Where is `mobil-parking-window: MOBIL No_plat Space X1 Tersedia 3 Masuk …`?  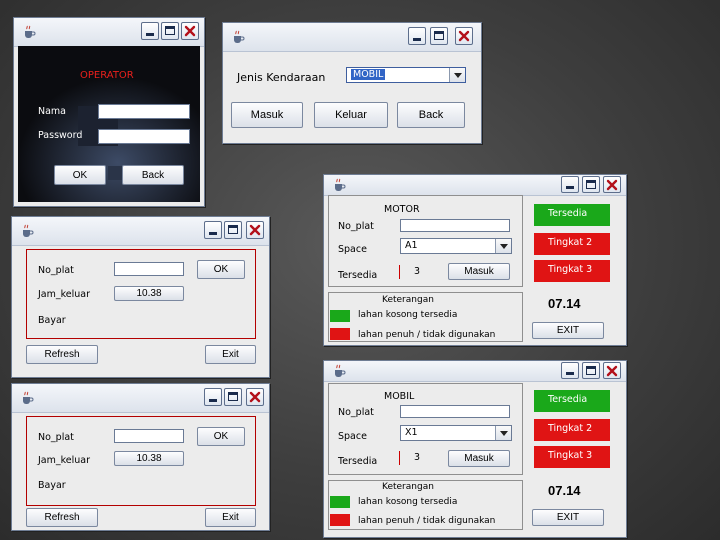
mobil-parking-window: MOBIL No_plat Space X1 Tersedia 3 Masuk … is located at coordinates (475, 449).